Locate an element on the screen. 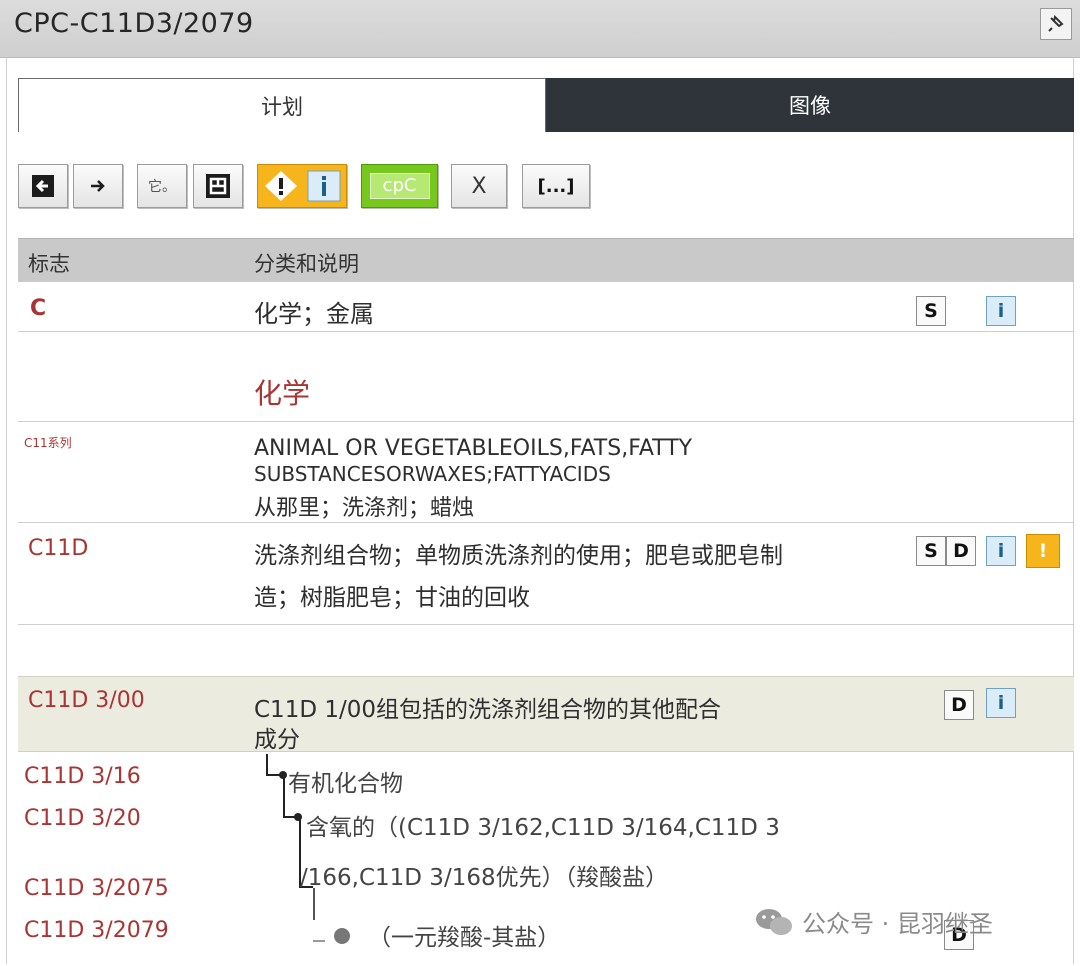 The width and height of the screenshot is (1080, 966). ellipsis-button: [...] is located at coordinates (556, 186).